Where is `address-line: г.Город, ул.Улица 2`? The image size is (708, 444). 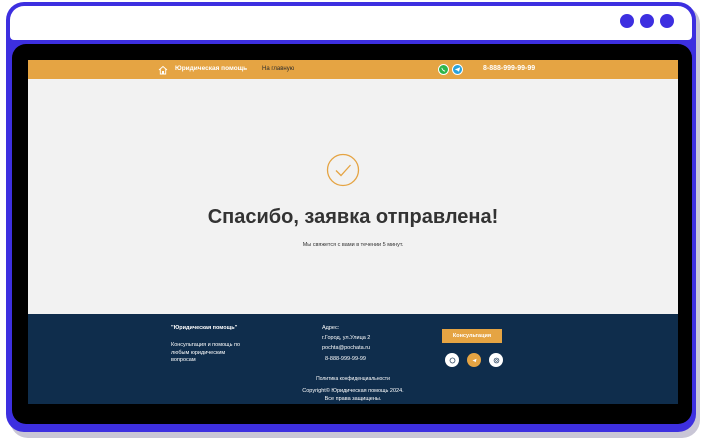 address-line: г.Город, ул.Улица 2 is located at coordinates (346, 338).